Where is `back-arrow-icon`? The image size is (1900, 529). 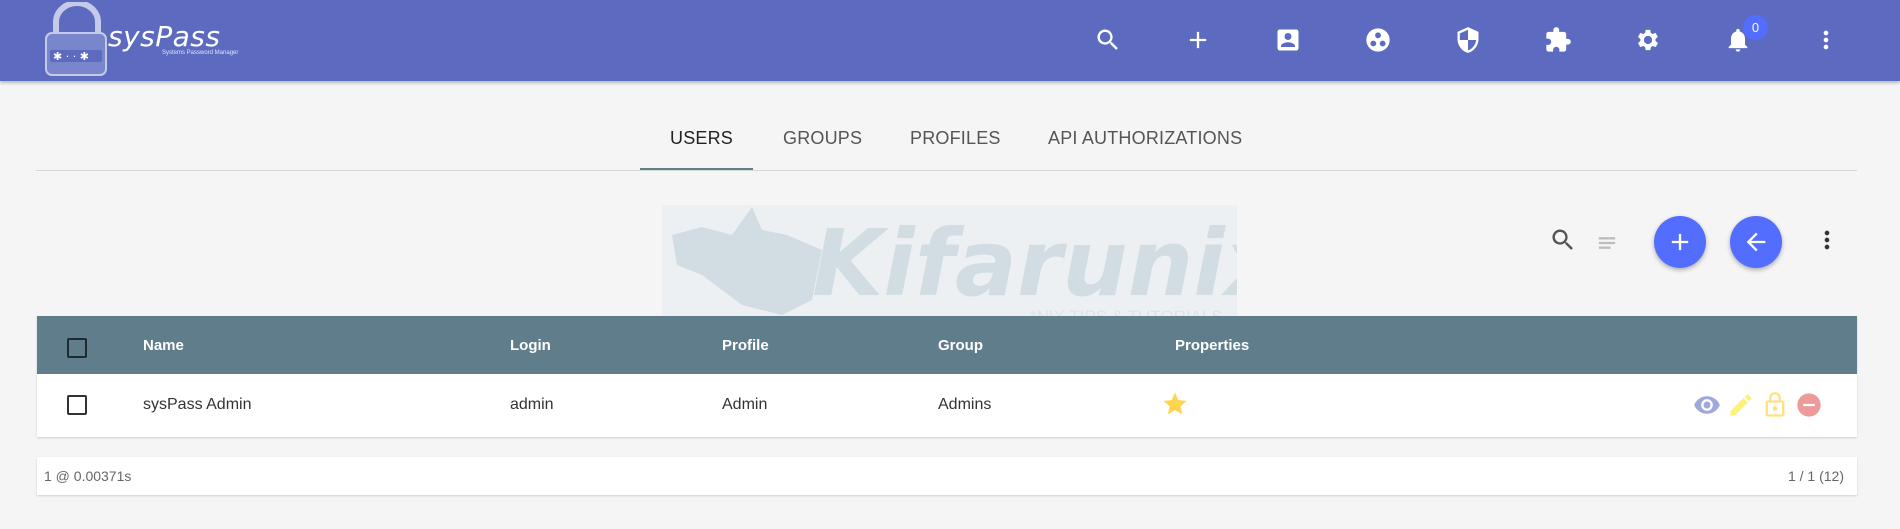 back-arrow-icon is located at coordinates (1756, 242).